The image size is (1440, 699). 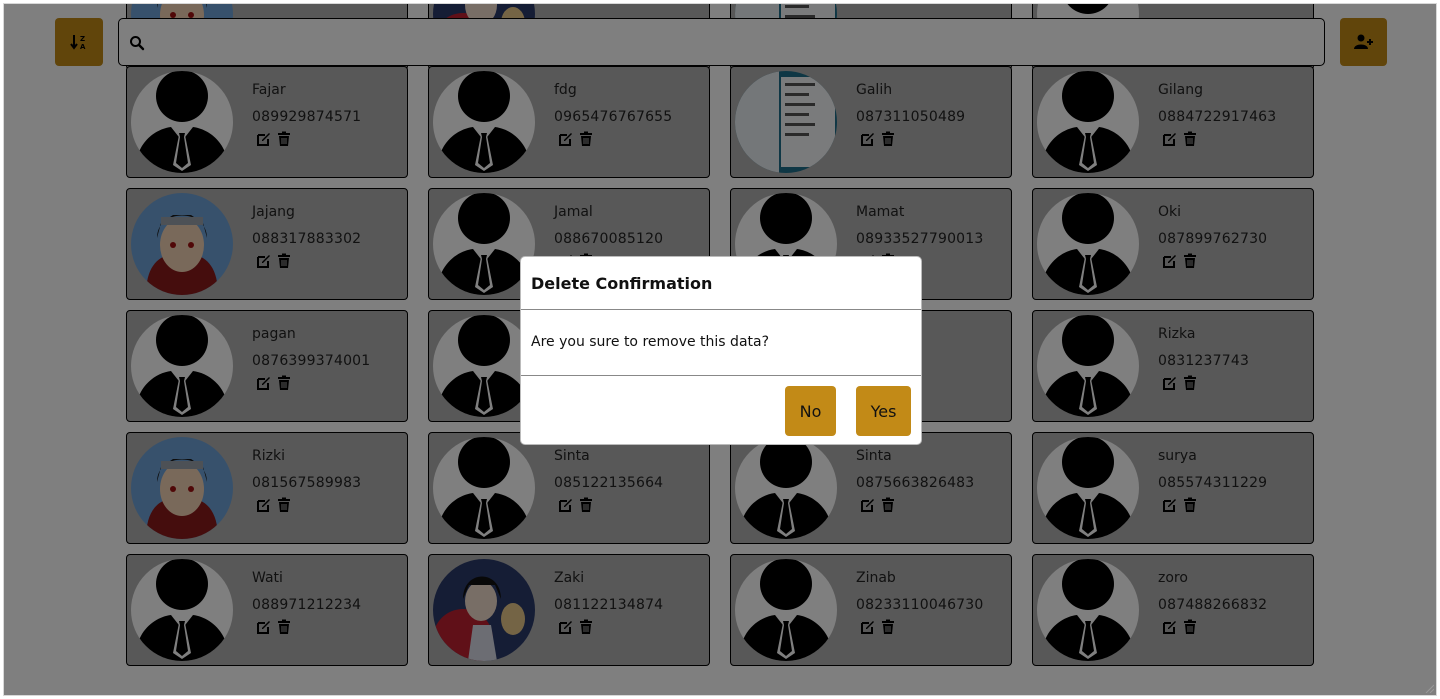 I want to click on dialog-message: Are you sure to remove this data?, so click(x=650, y=342).